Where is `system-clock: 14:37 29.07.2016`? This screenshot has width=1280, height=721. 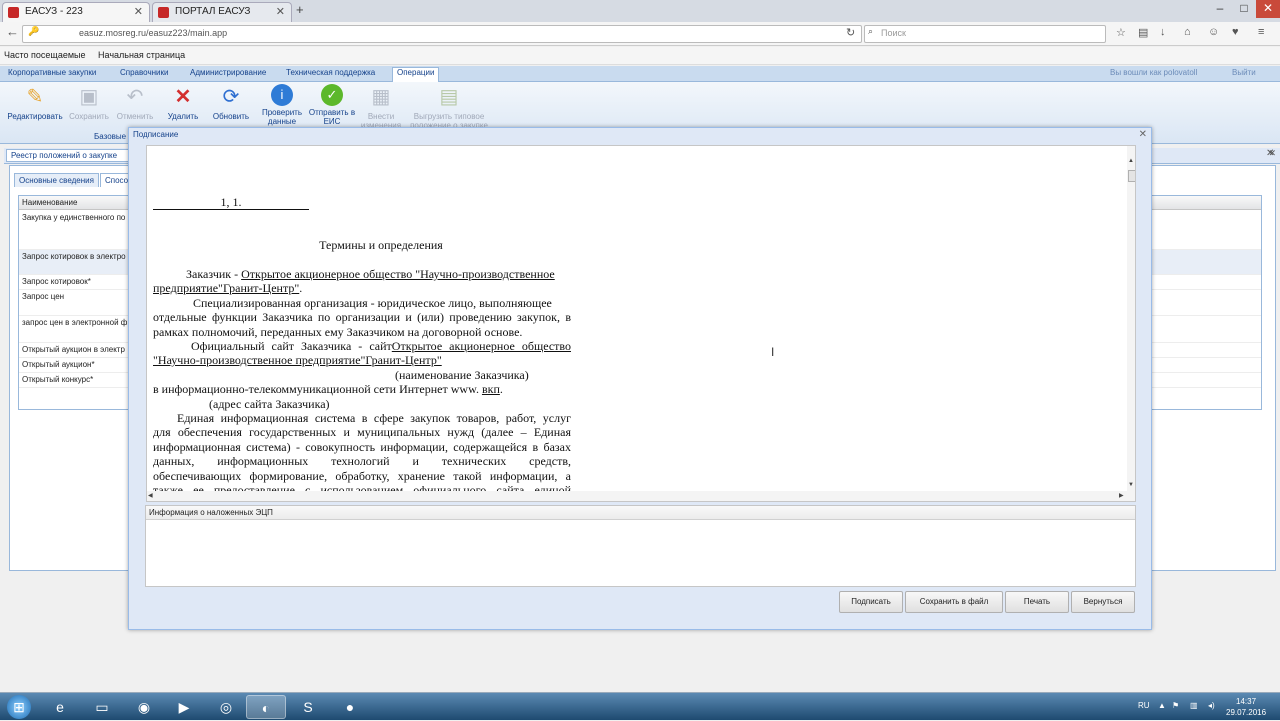
system-clock: 14:37 29.07.2016 is located at coordinates (1246, 707).